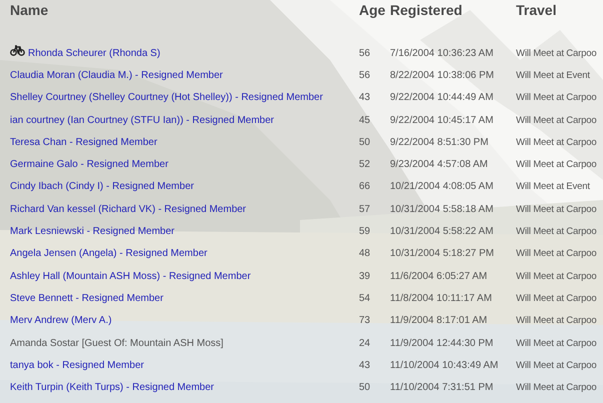  What do you see at coordinates (61, 320) in the screenshot?
I see `member-link: Merv Andrew (Merv A.)` at bounding box center [61, 320].